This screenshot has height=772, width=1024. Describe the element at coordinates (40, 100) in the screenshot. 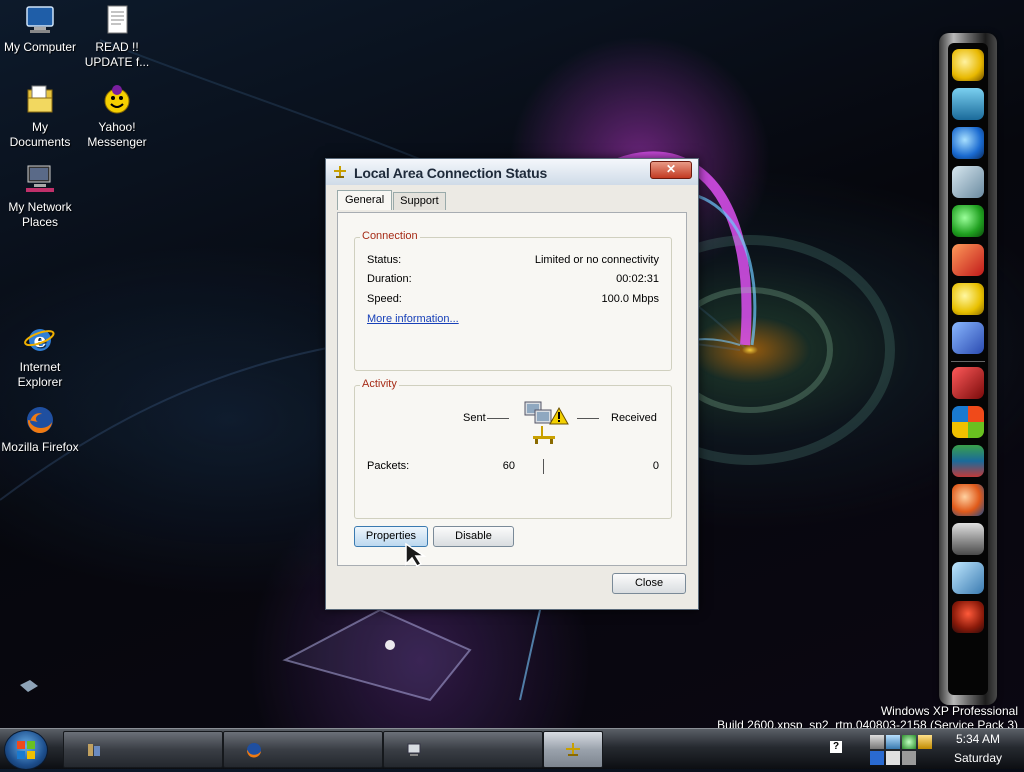

I see `my-documents-icon` at that location.